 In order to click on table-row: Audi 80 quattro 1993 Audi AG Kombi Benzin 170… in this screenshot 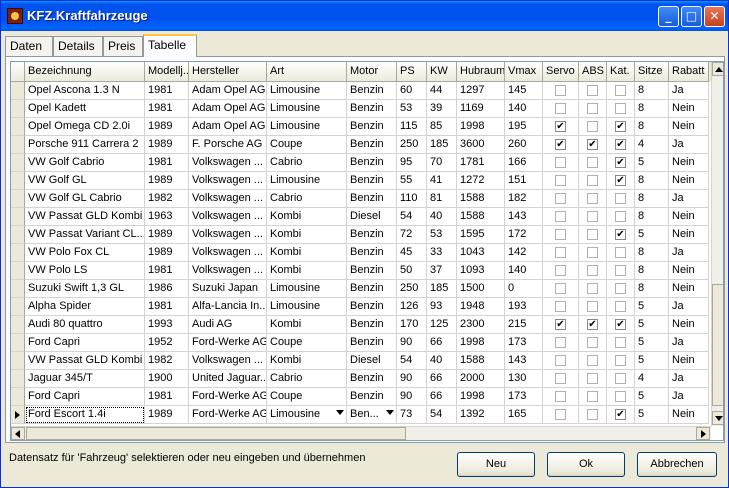, I will do `click(368, 325)`.